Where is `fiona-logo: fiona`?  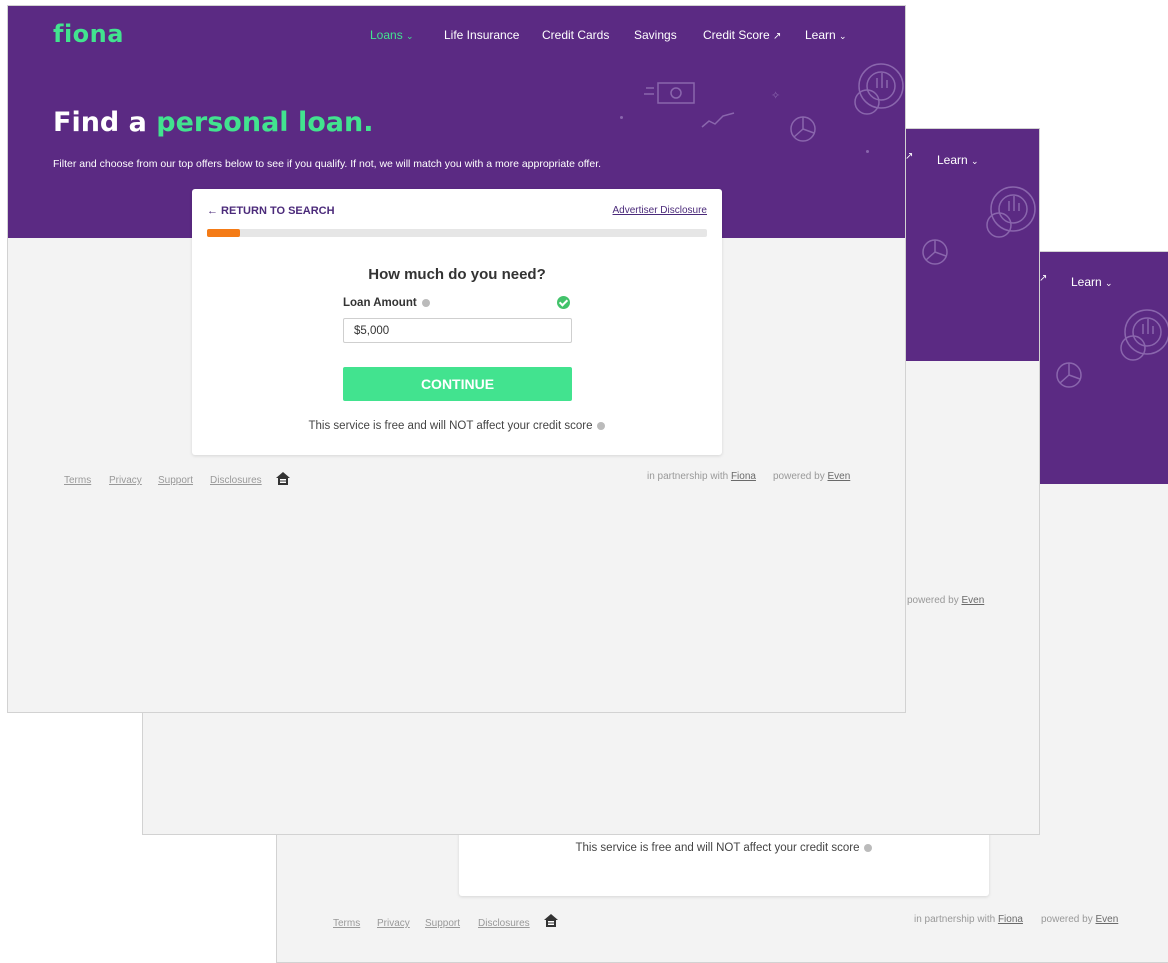 fiona-logo: fiona is located at coordinates (88, 34).